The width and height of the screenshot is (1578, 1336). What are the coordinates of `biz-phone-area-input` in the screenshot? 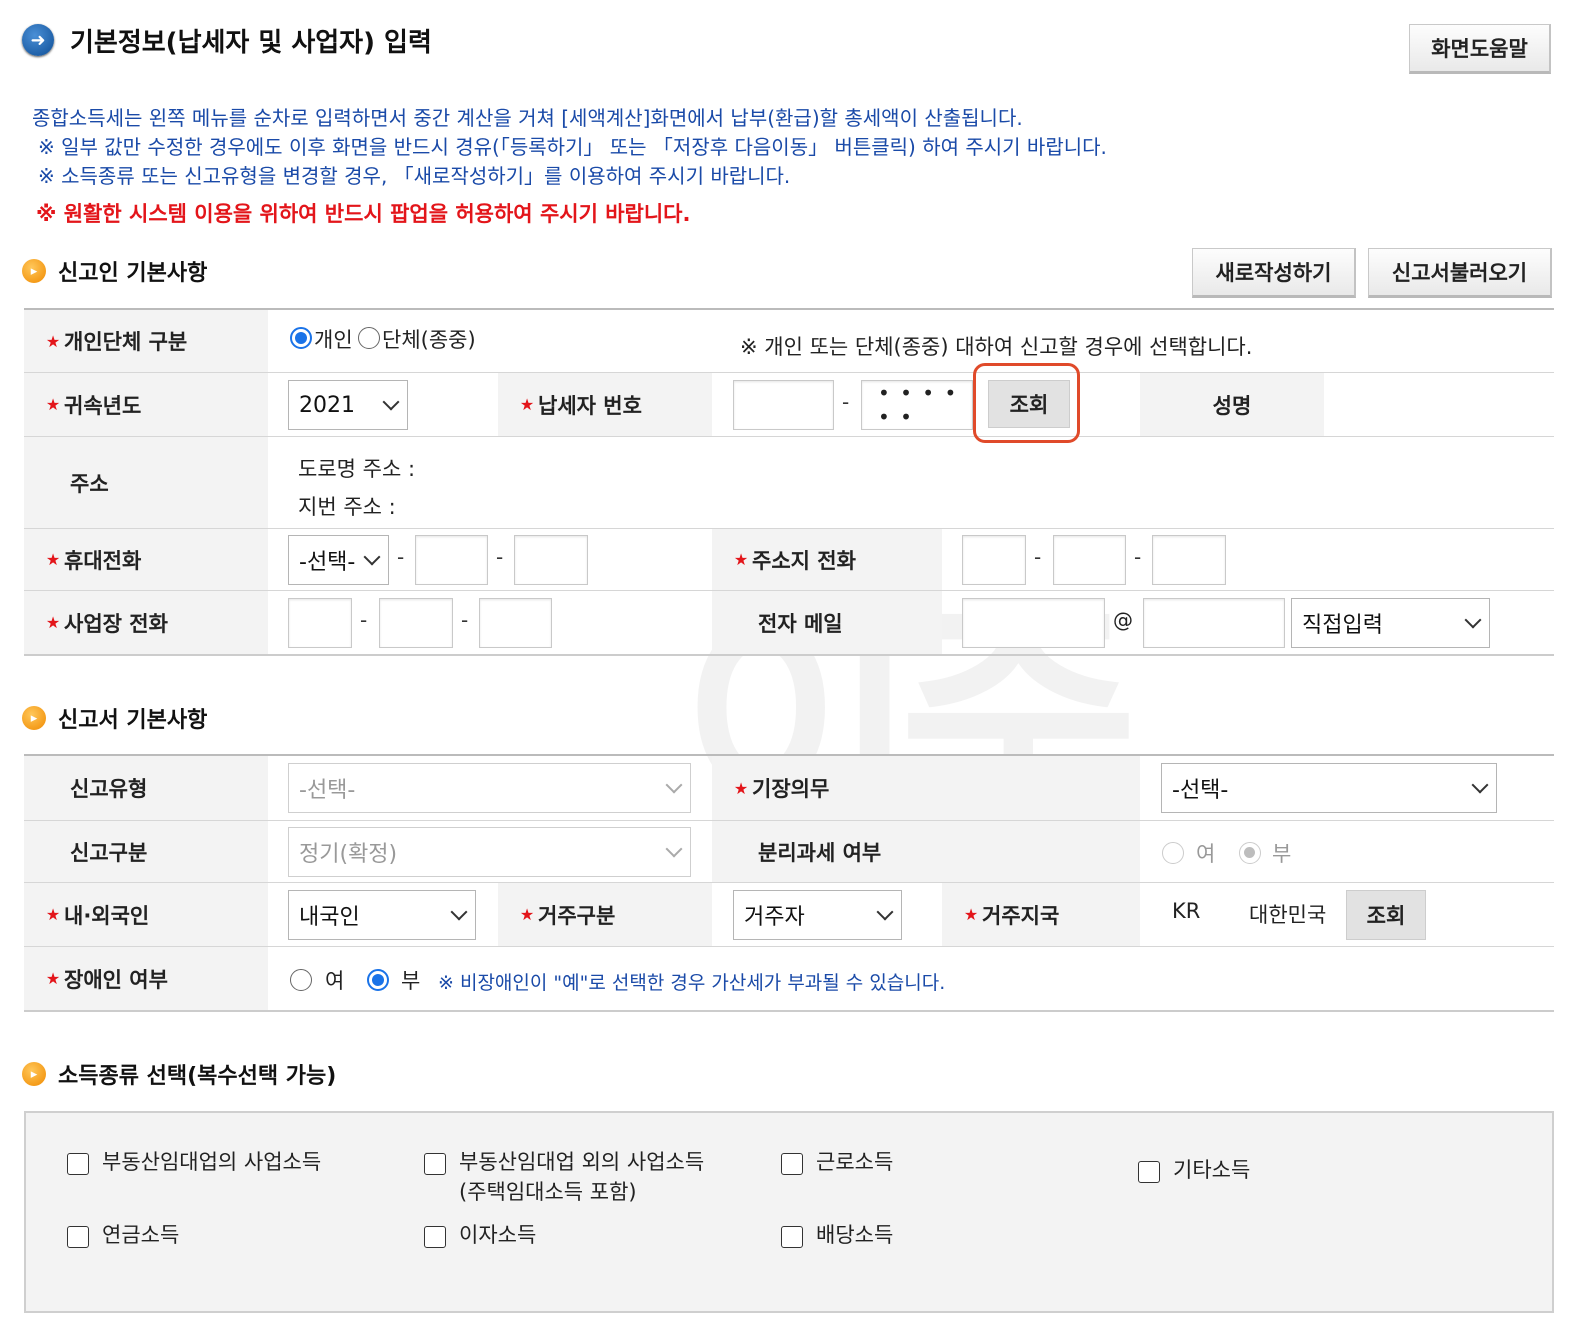 It's located at (320, 623).